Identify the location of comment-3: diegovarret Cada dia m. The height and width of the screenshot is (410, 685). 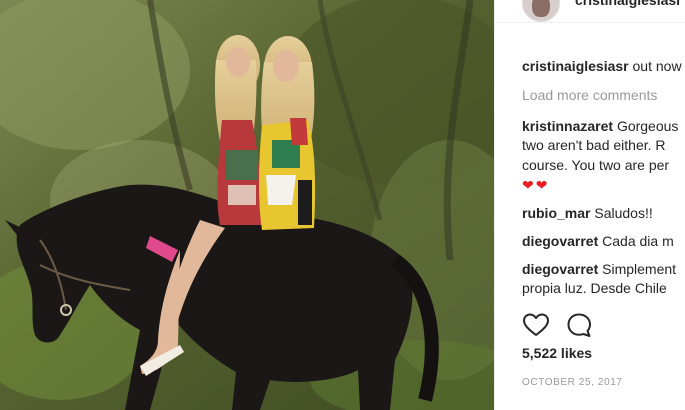
(598, 241).